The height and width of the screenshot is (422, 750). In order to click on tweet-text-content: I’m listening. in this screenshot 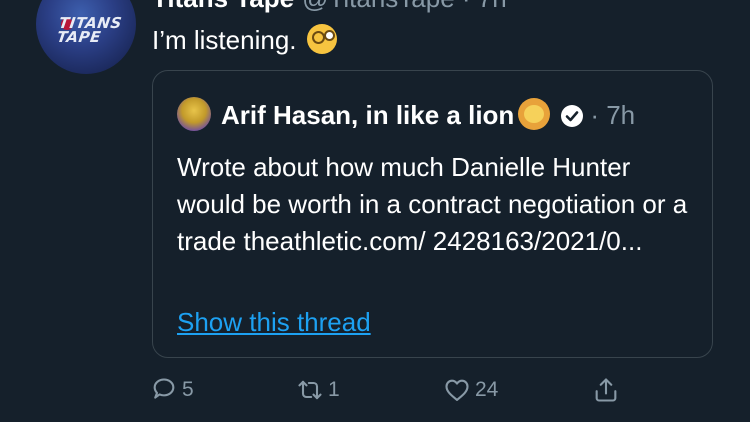, I will do `click(224, 40)`.